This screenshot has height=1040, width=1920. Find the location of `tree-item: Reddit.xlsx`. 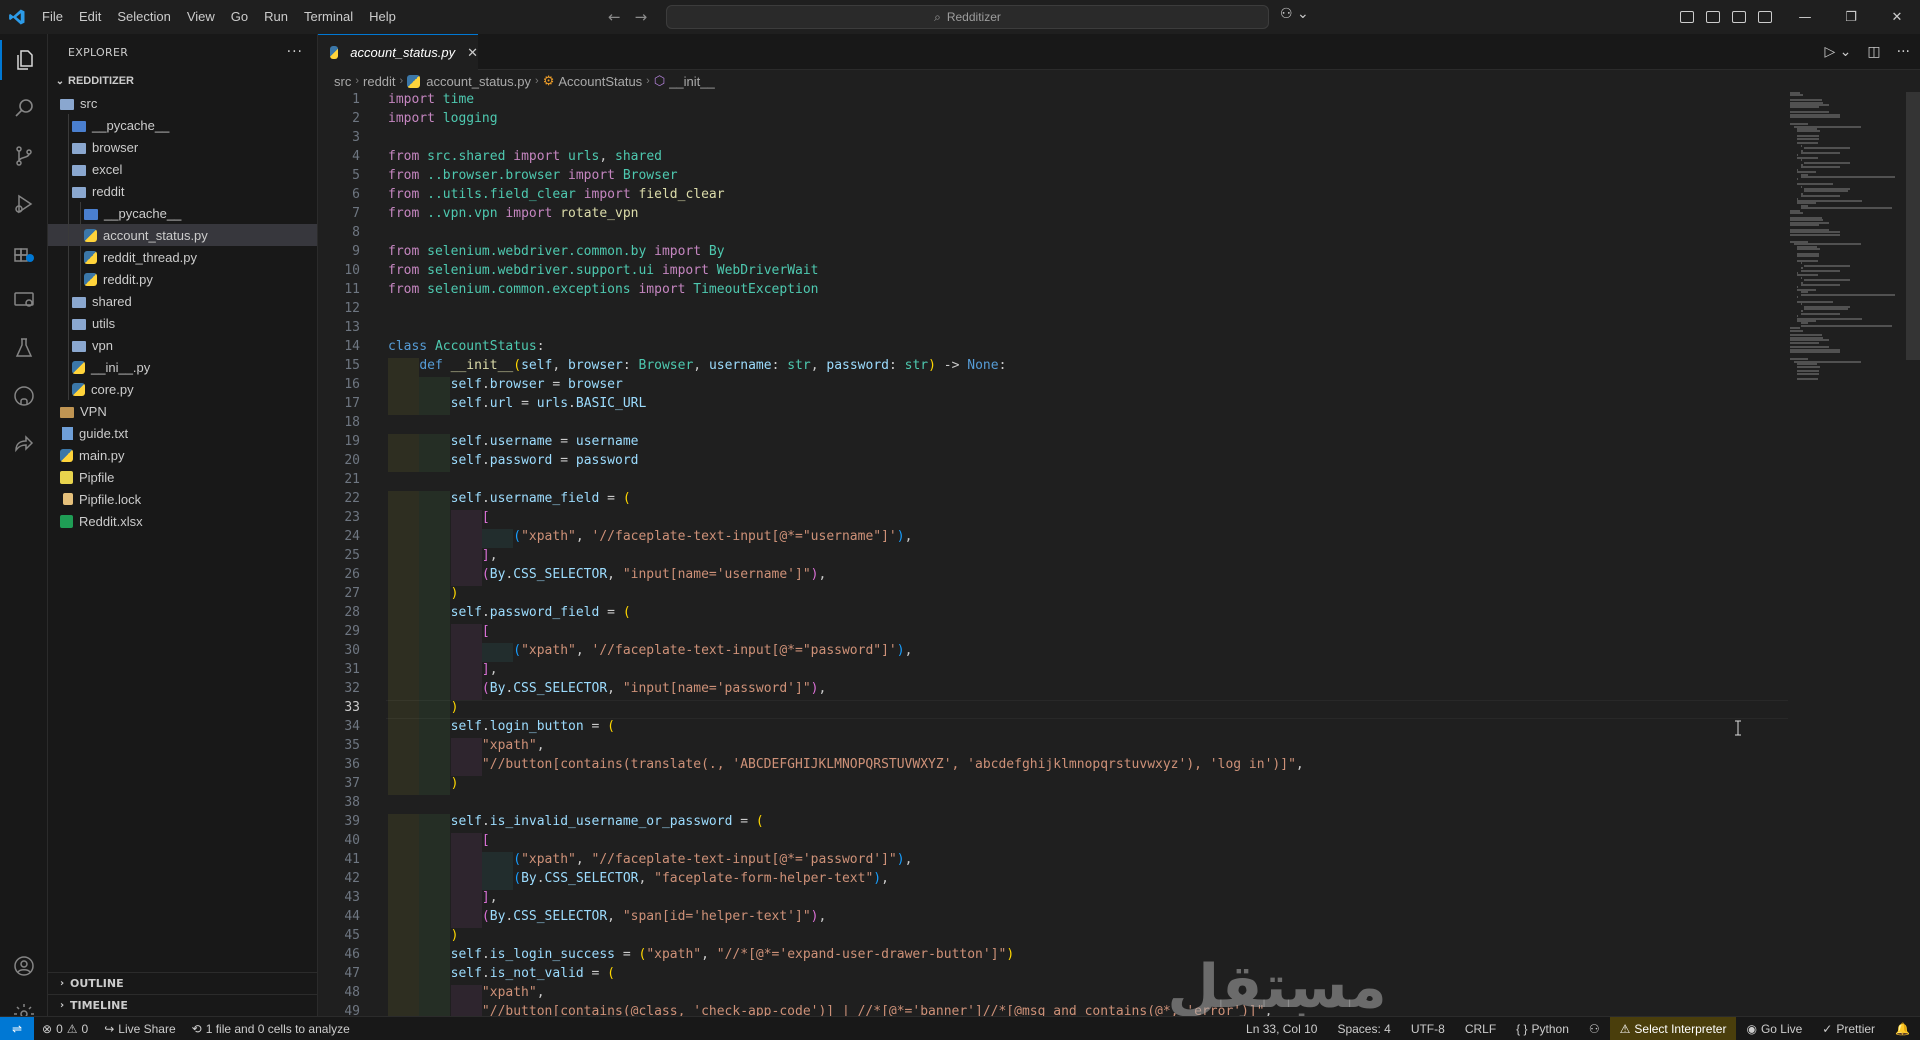

tree-item: Reddit.xlsx is located at coordinates (182, 521).